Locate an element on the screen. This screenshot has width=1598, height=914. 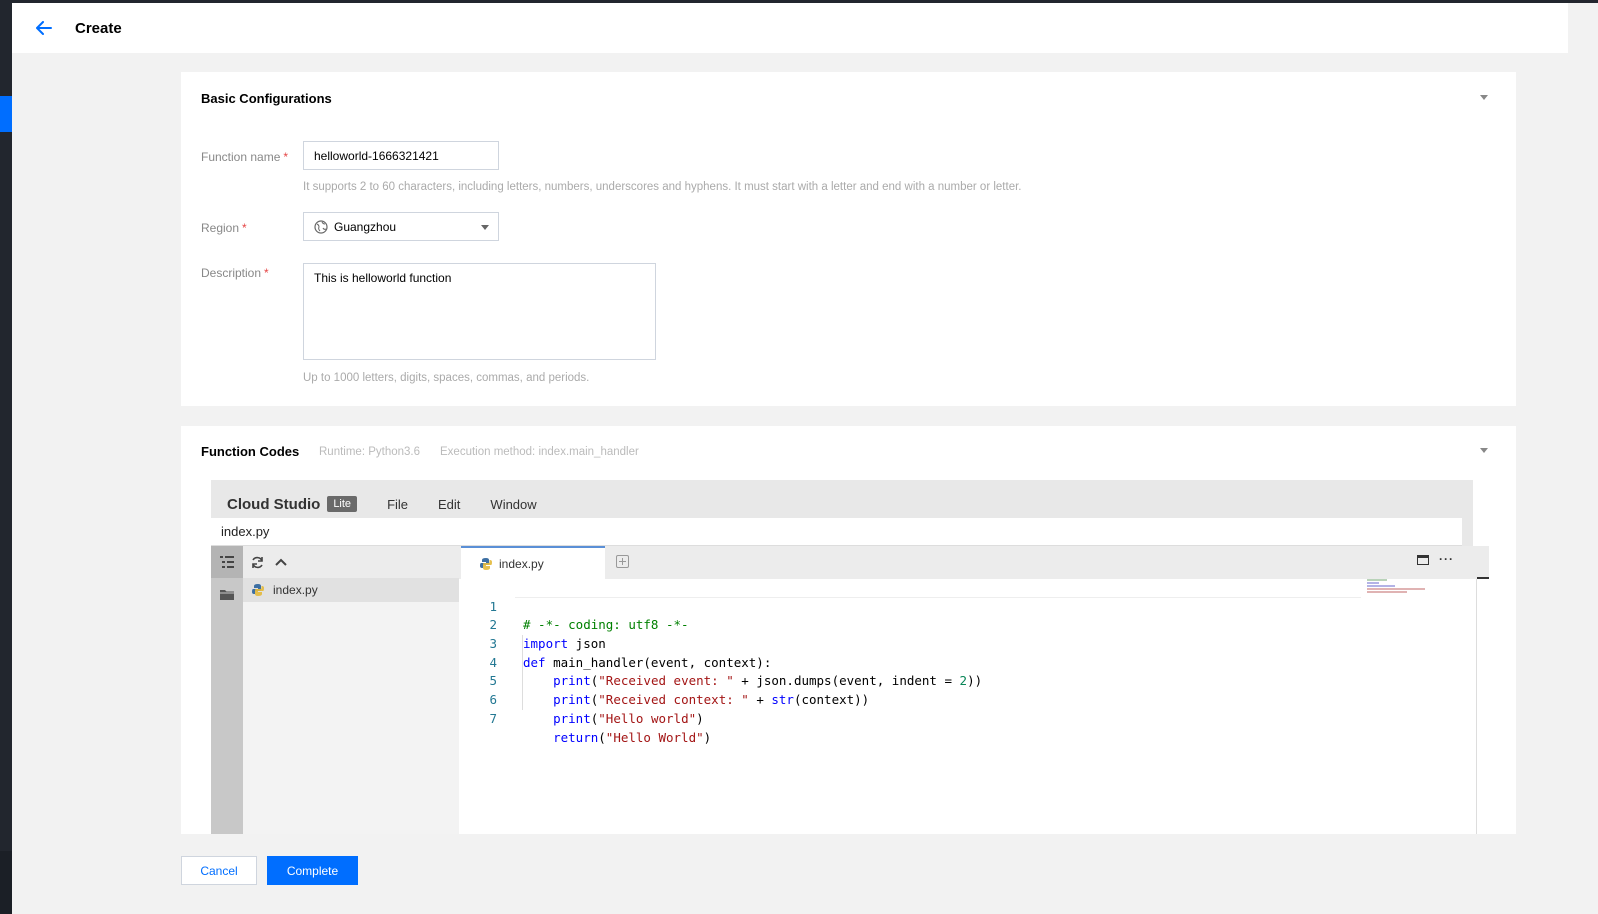
page-title: Create is located at coordinates (98, 28).